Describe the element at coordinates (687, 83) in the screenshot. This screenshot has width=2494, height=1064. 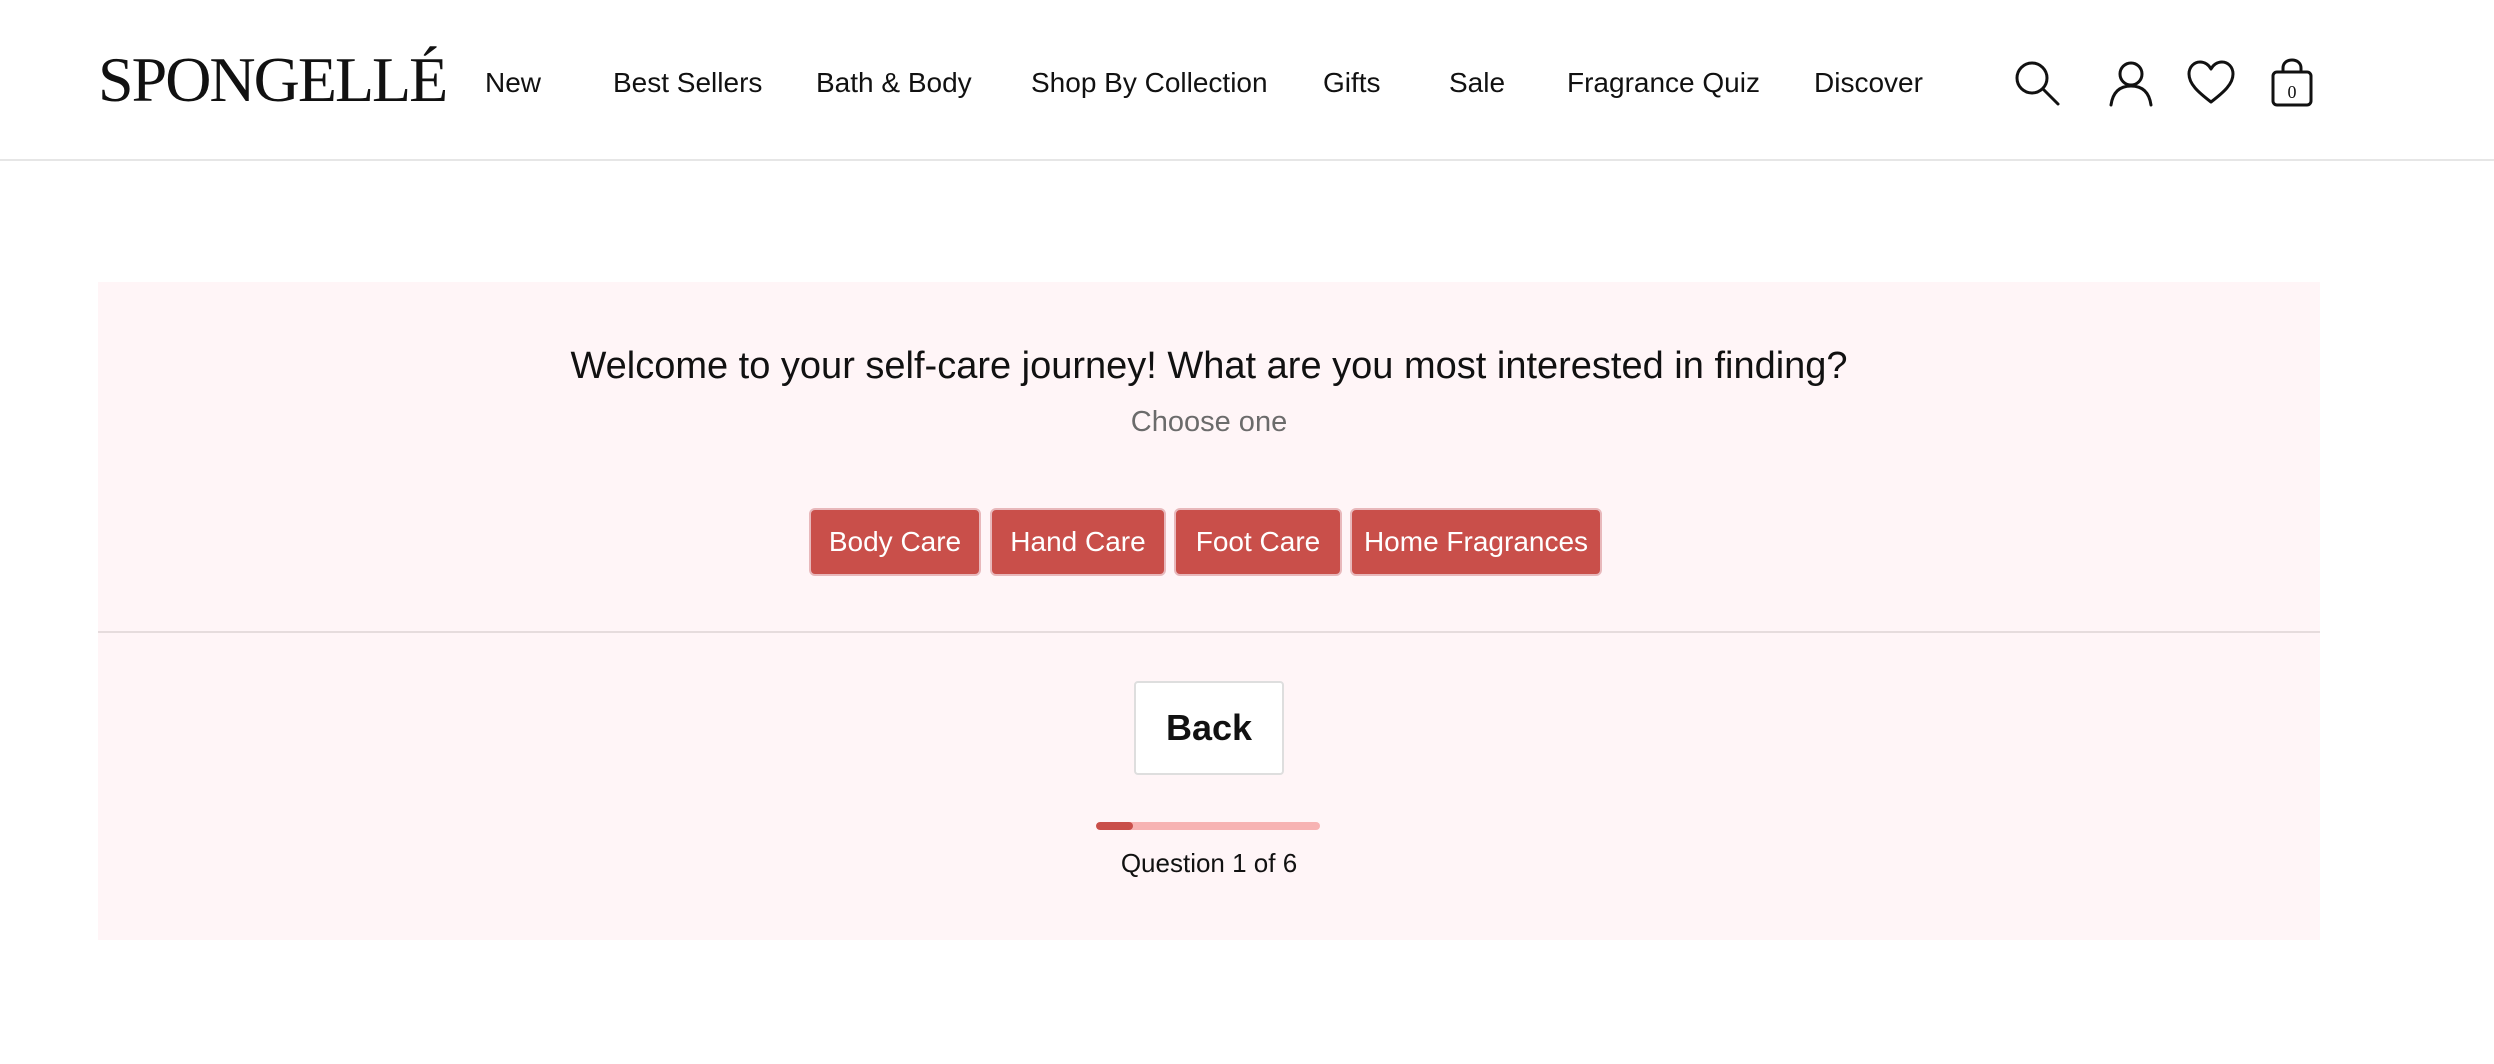
I see `nav-item-best-sellers: Best Sellers` at that location.